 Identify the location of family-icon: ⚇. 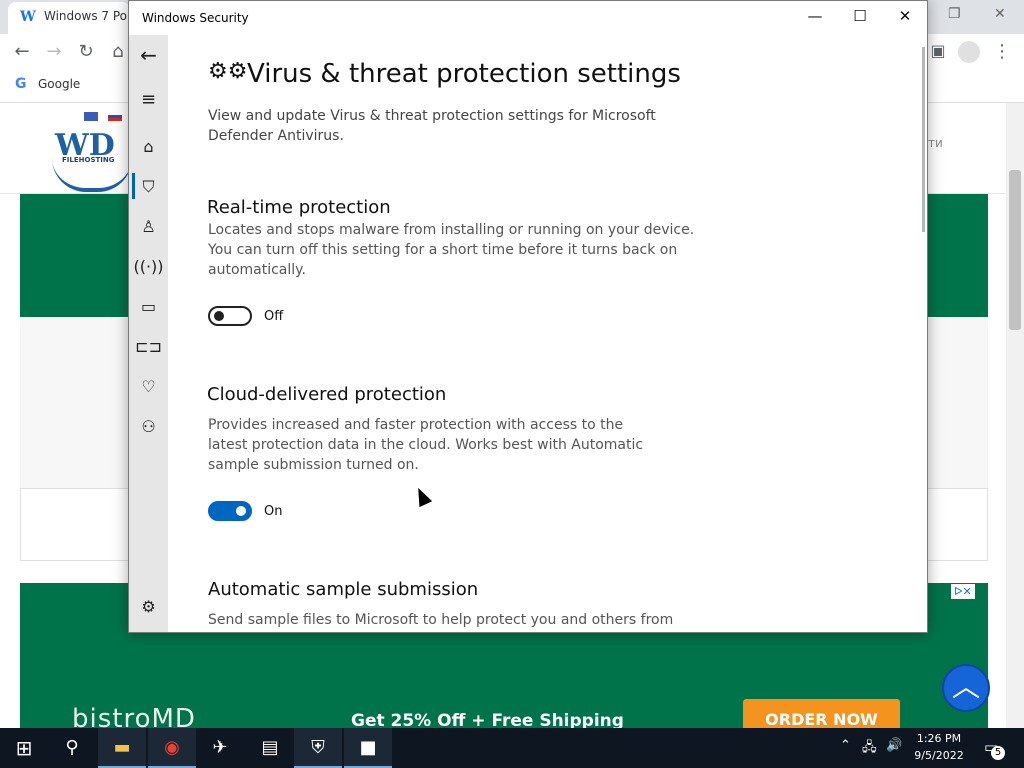
(148, 426).